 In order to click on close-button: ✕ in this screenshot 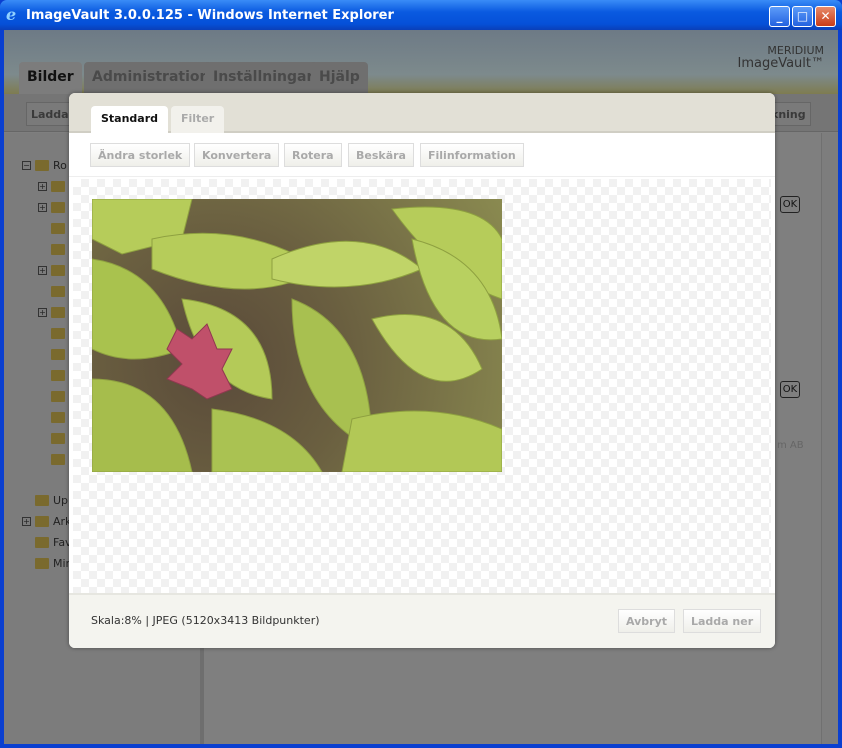, I will do `click(825, 16)`.